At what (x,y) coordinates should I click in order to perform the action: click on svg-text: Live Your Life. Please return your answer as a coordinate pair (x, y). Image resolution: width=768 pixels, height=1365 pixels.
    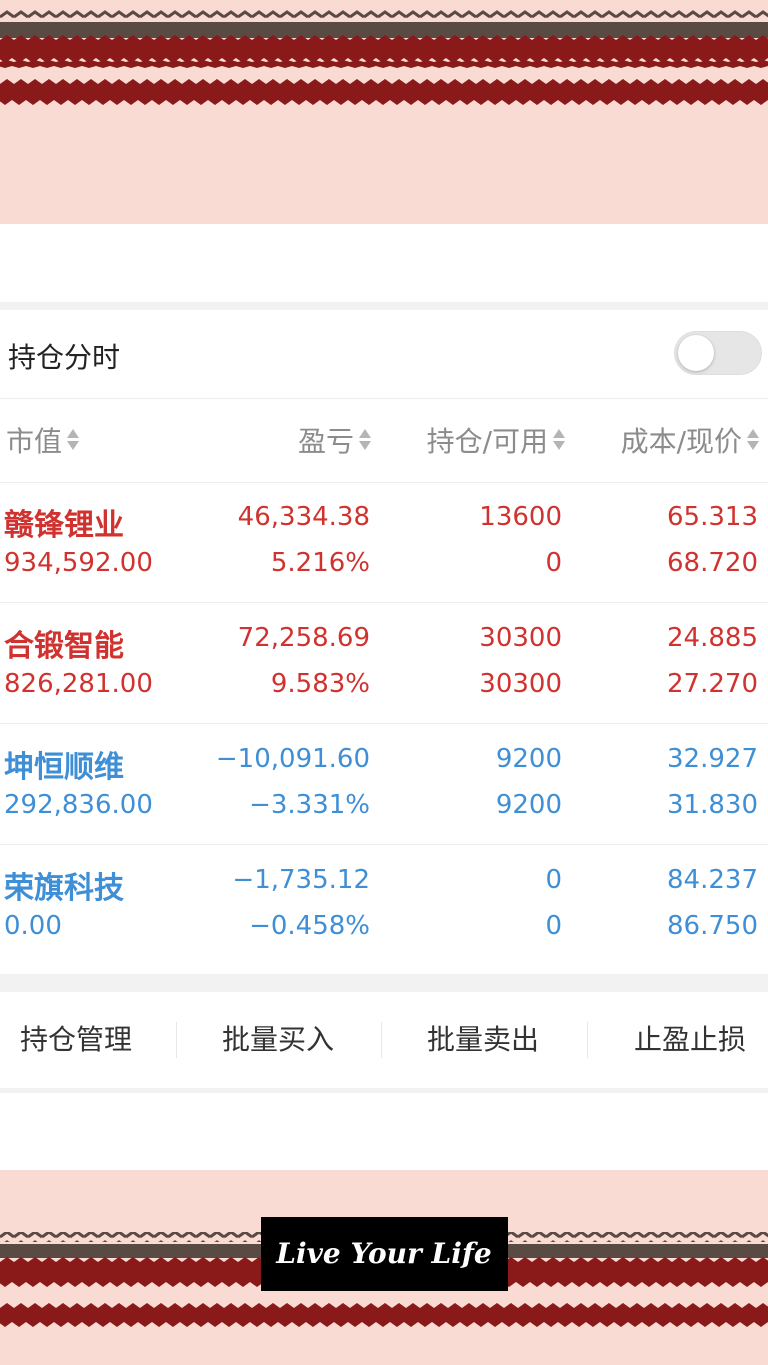
    Looking at the image, I should click on (383, 1253).